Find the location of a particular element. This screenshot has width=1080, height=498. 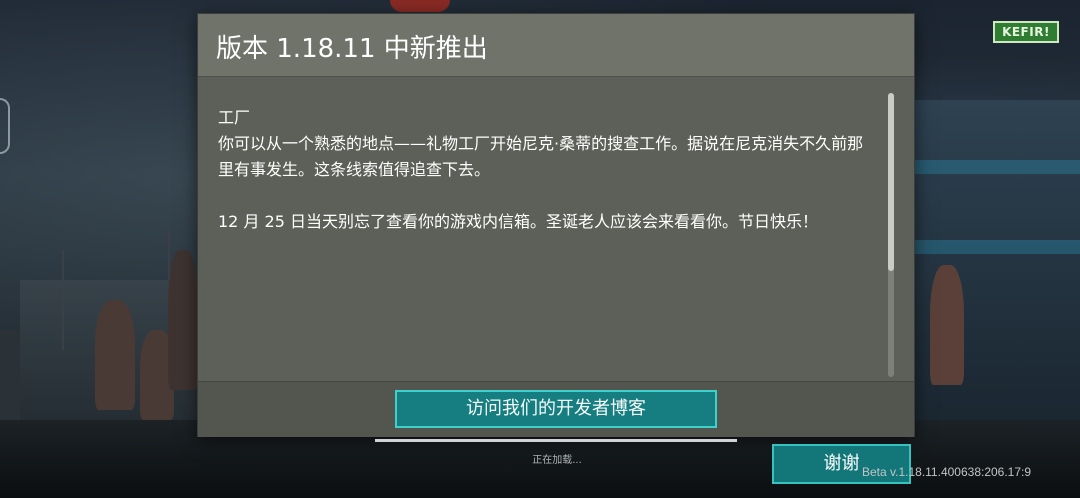

background-sign is located at coordinates (420, 6).